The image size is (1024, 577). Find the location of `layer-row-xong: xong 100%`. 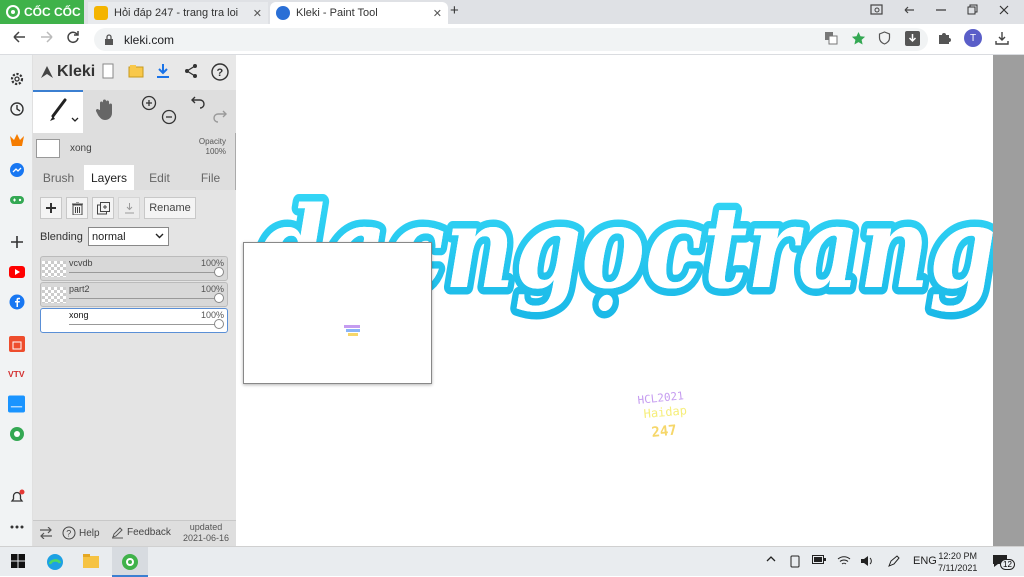

layer-row-xong: xong 100% is located at coordinates (134, 320).